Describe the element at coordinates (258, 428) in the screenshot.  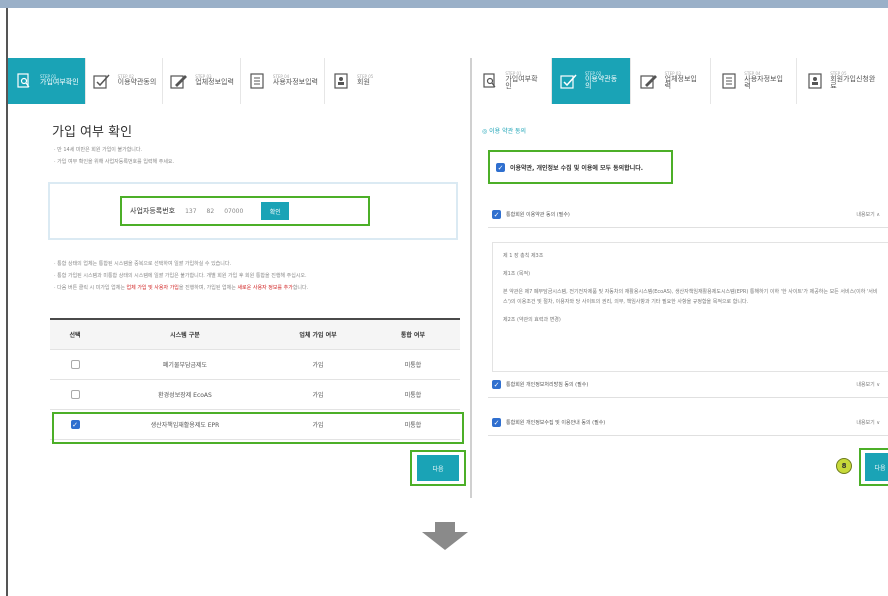
I see `selected-row-highlight` at that location.